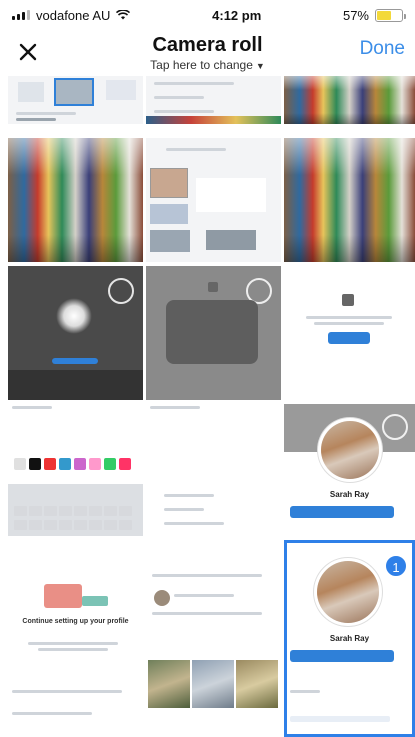 The width and height of the screenshot is (415, 737). What do you see at coordinates (21, 15) in the screenshot?
I see `signal-icon` at bounding box center [21, 15].